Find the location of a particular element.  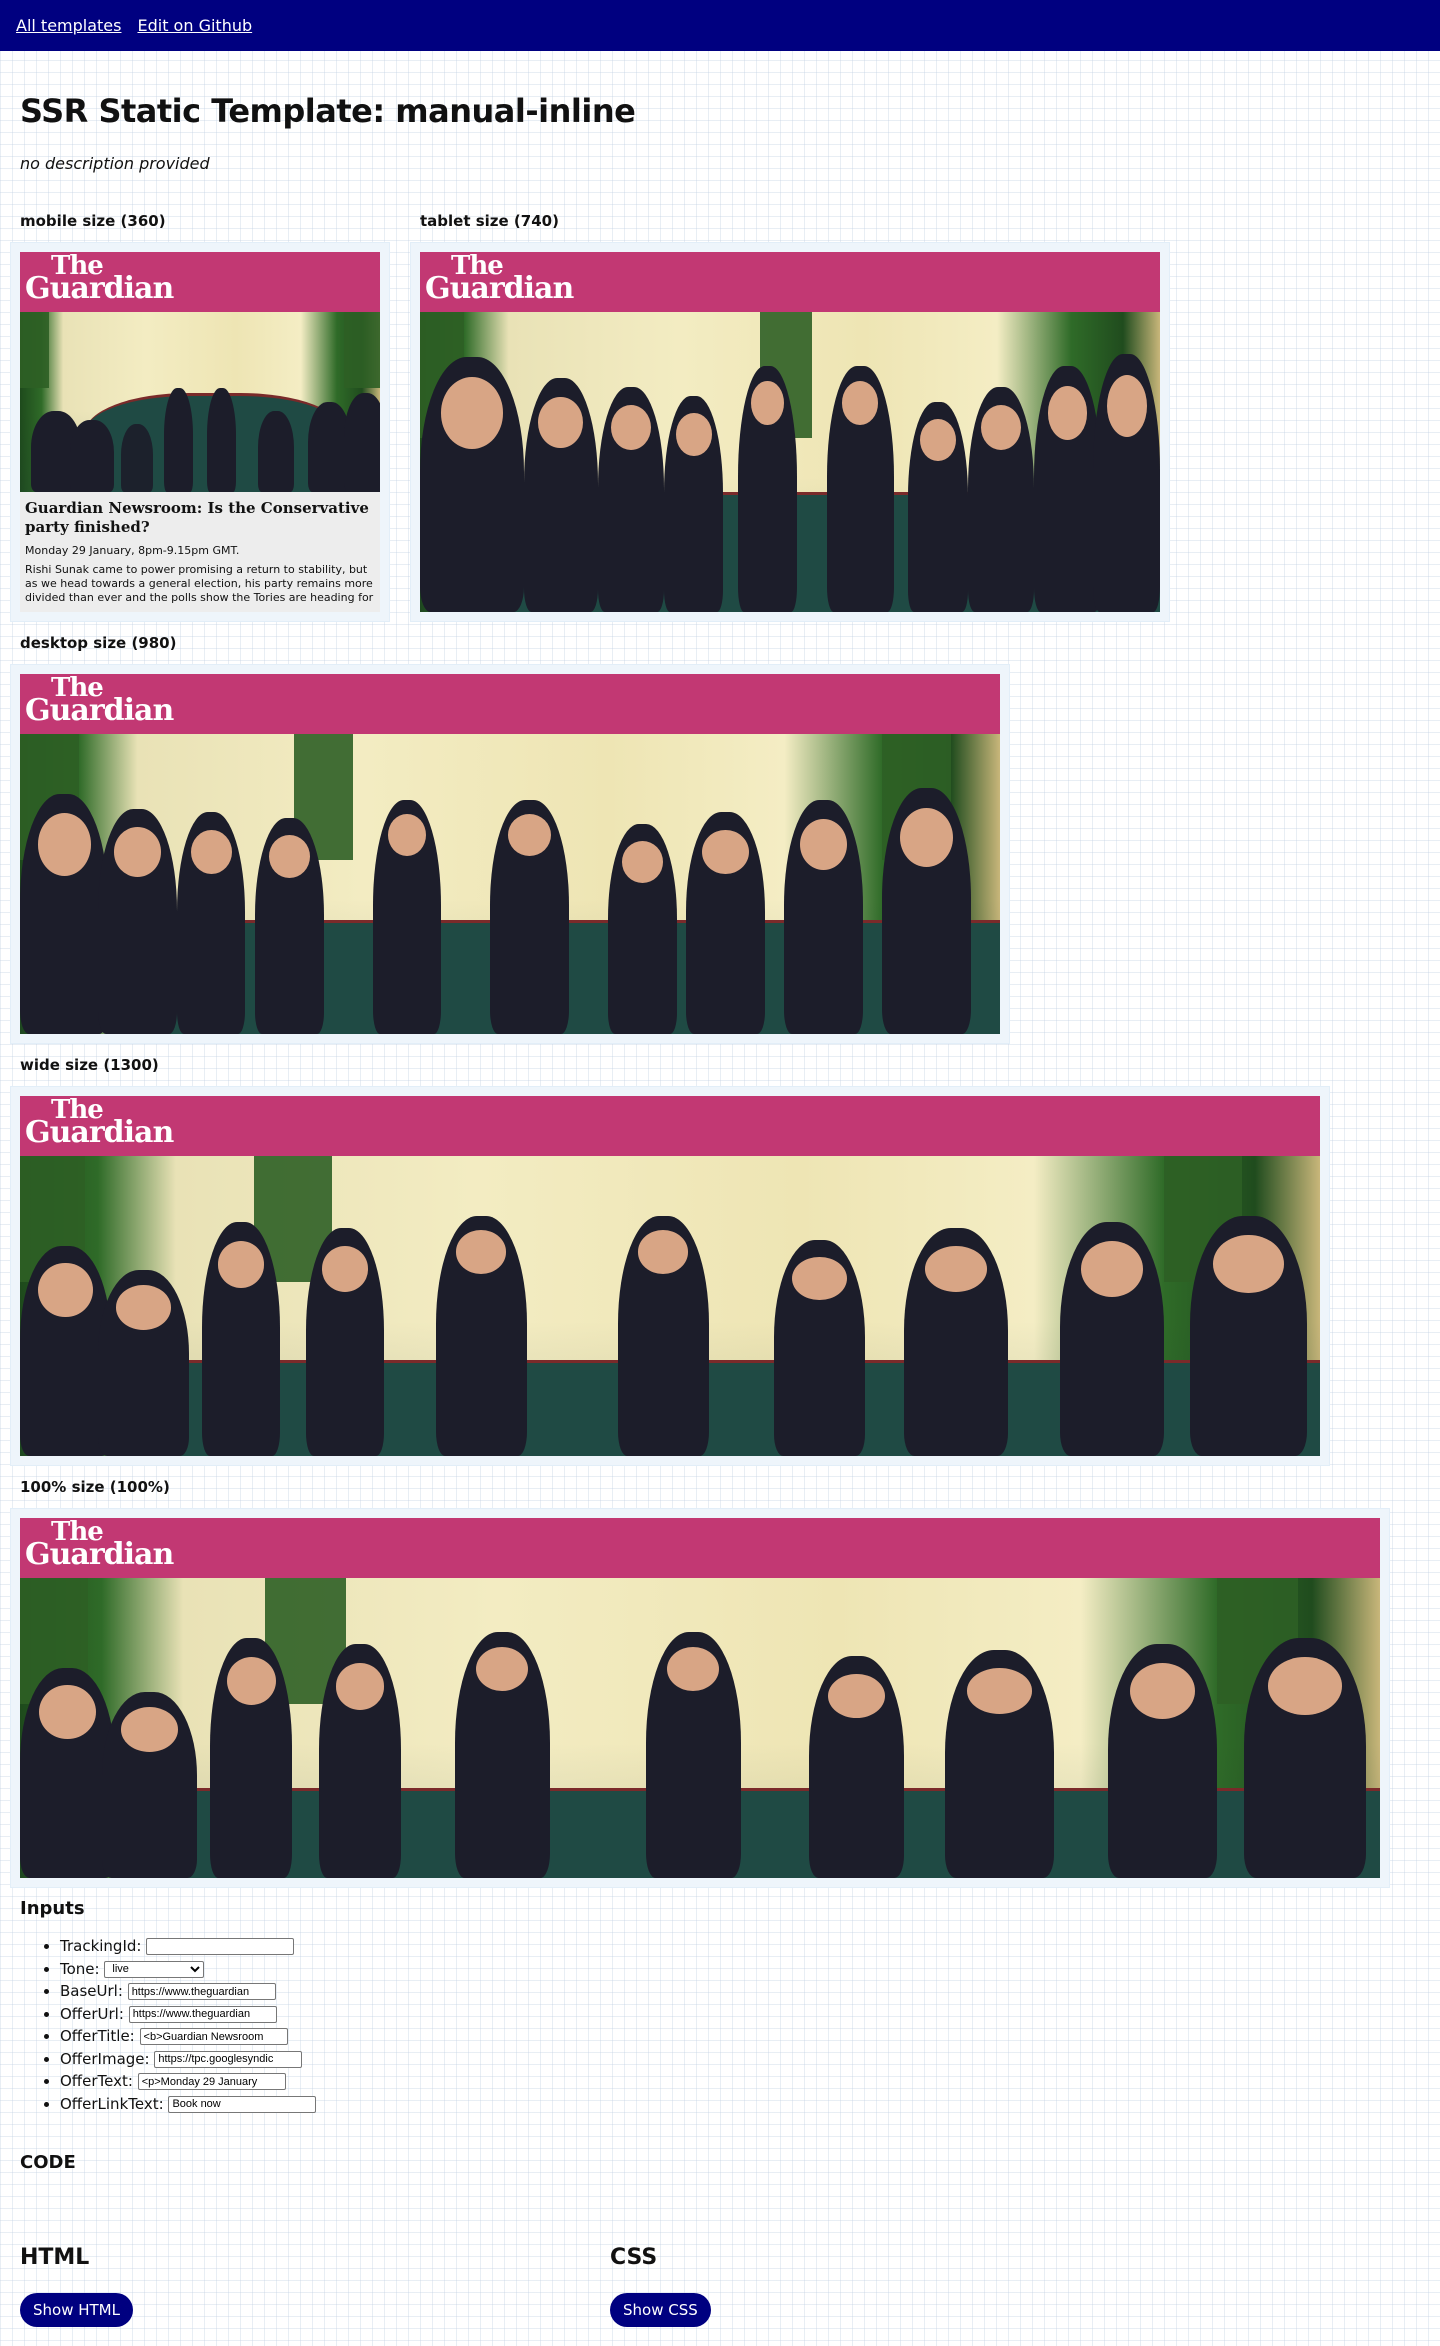

offer-image-field is located at coordinates (228, 2059).